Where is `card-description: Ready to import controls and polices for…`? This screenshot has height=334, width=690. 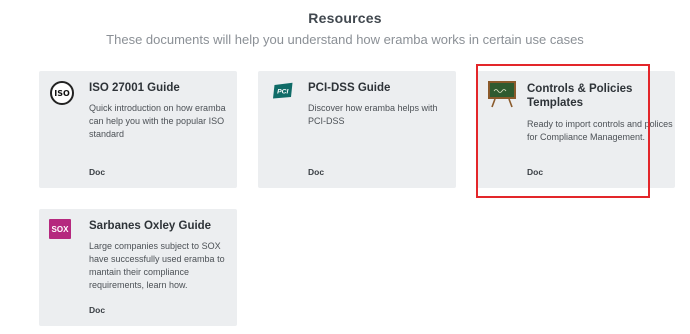
card-description: Ready to import controls and polices for… is located at coordinates (600, 130).